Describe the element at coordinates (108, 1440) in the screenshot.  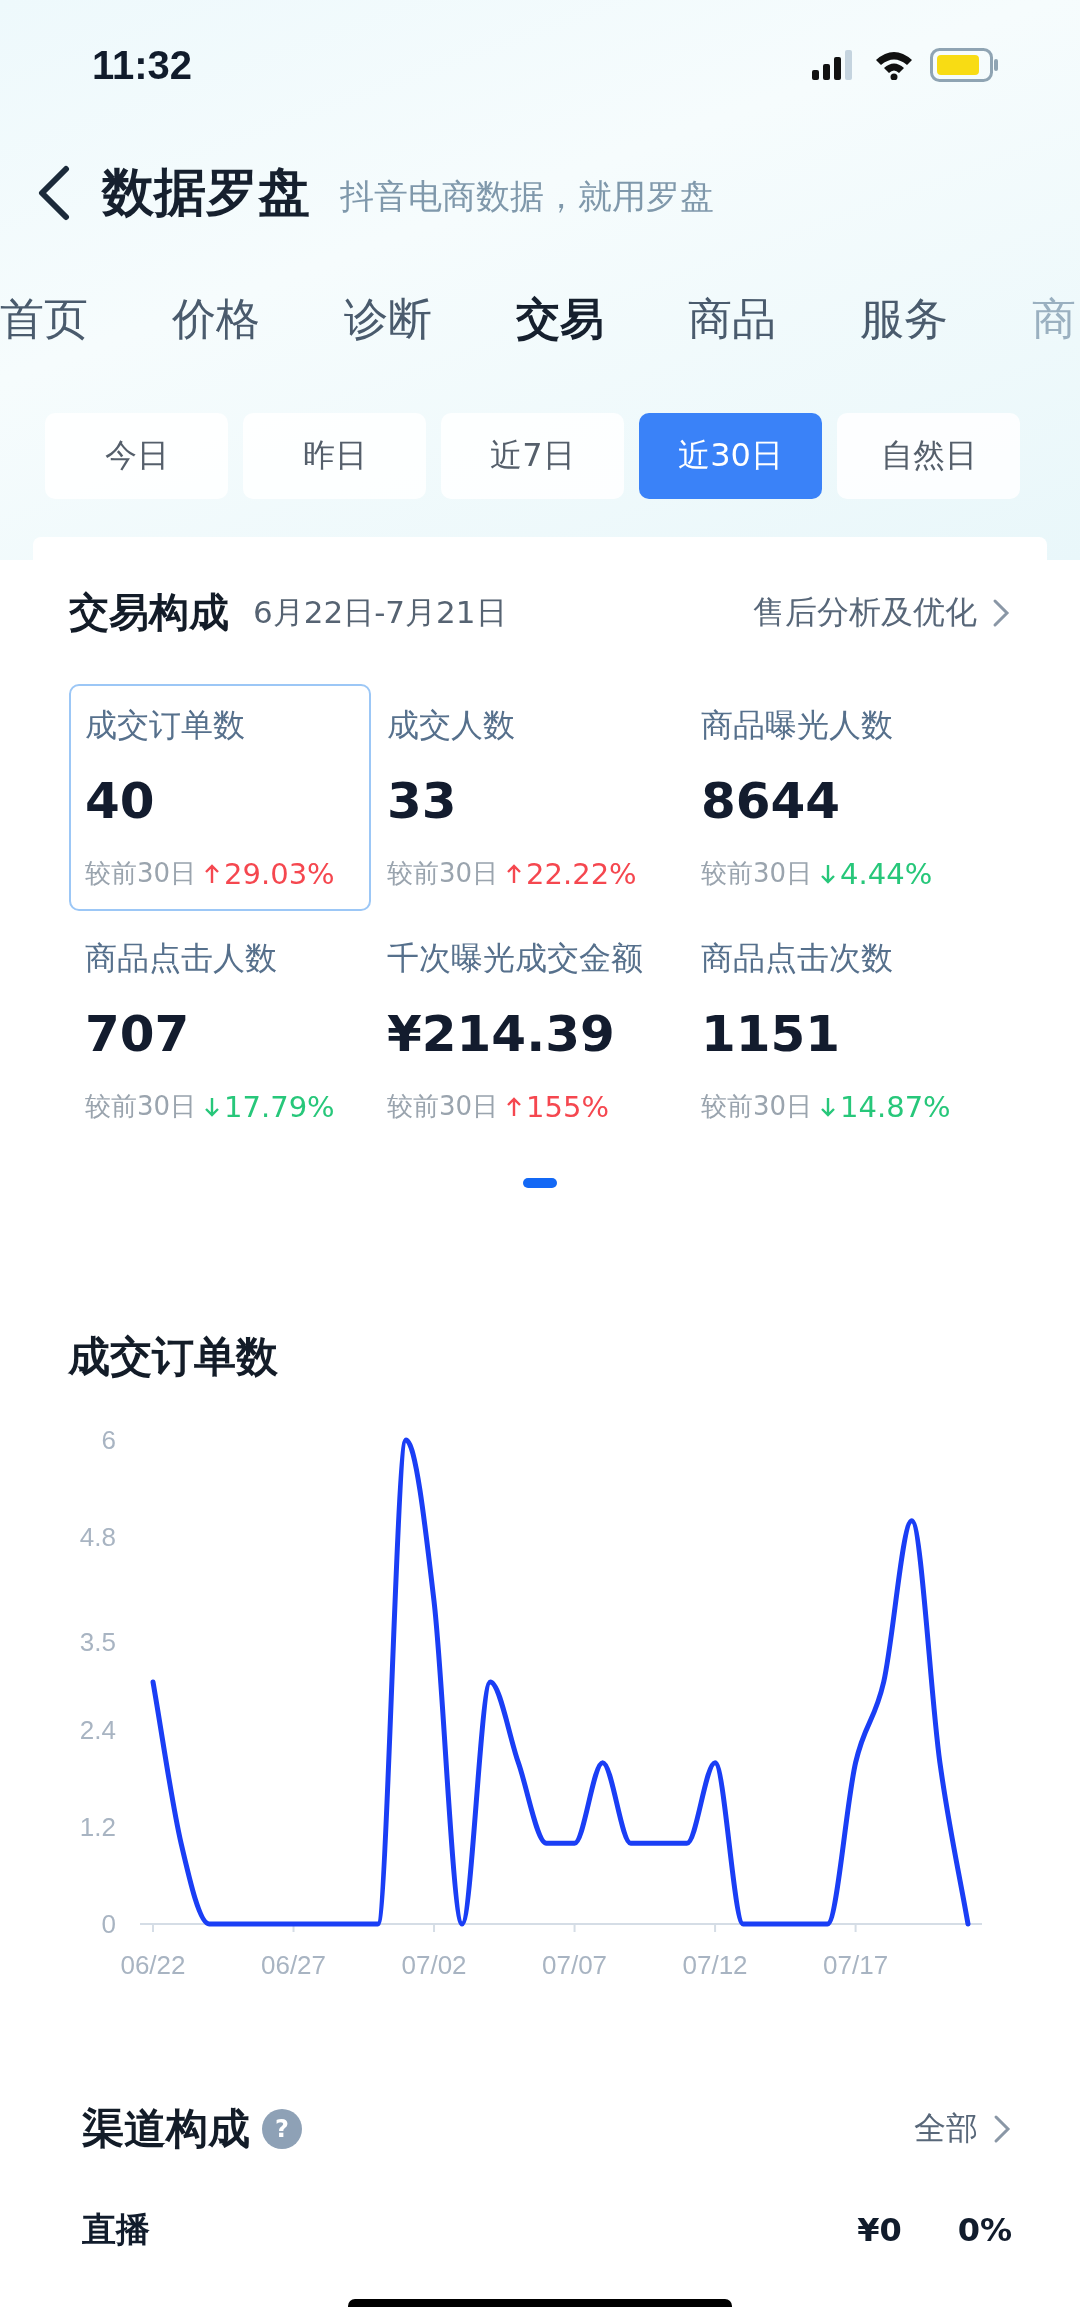
I see `y-axis-label: 6` at that location.